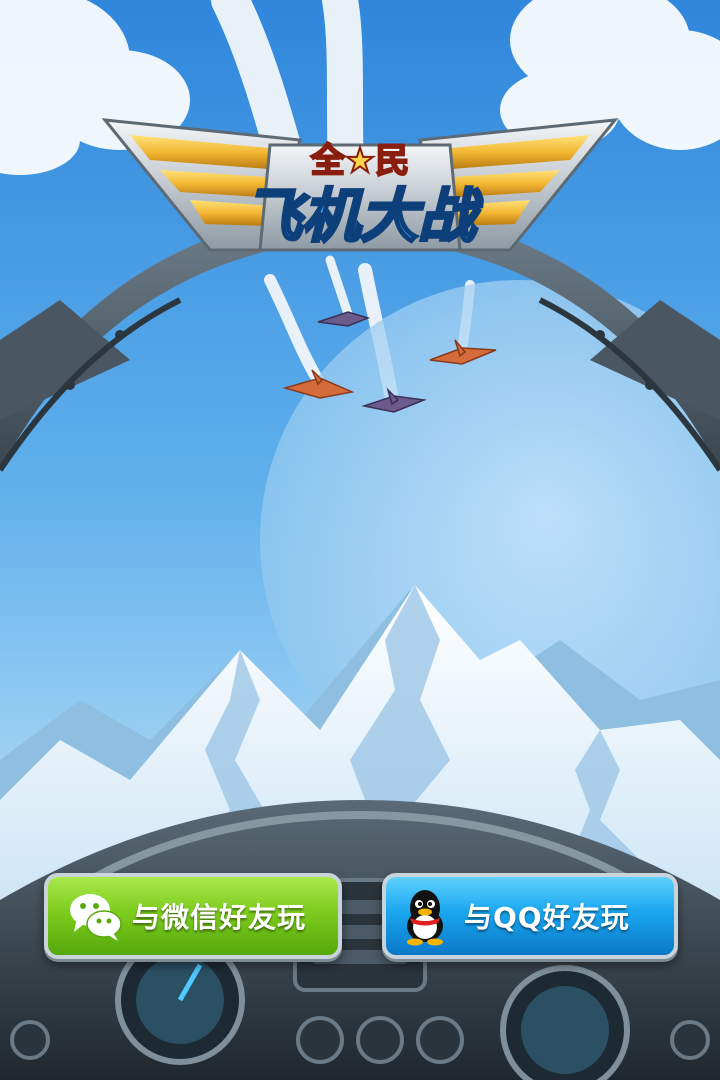 The image size is (720, 1080). I want to click on qq-play-button: 与QQ好友玩, so click(530, 916).